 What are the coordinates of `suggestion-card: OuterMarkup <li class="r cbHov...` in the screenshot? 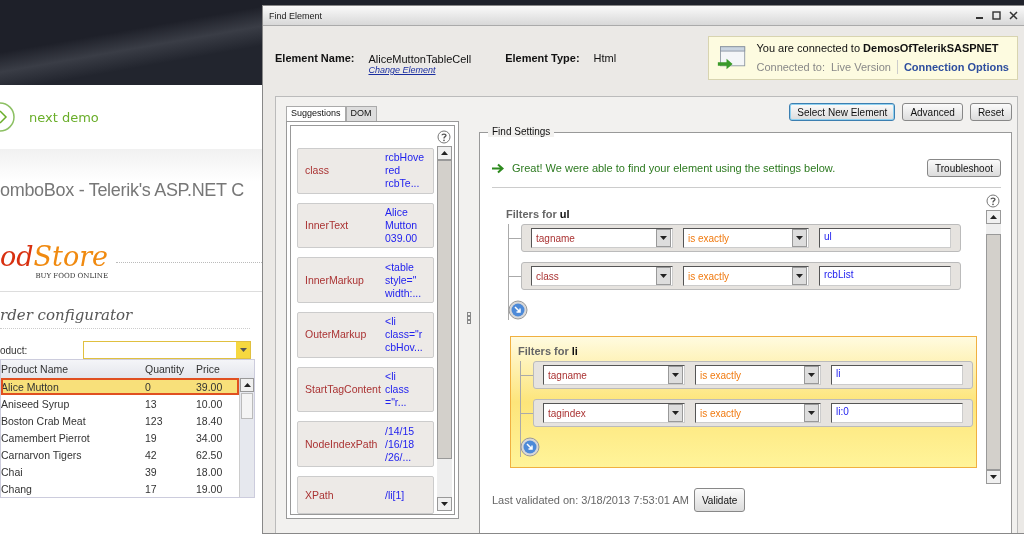 It's located at (365, 335).